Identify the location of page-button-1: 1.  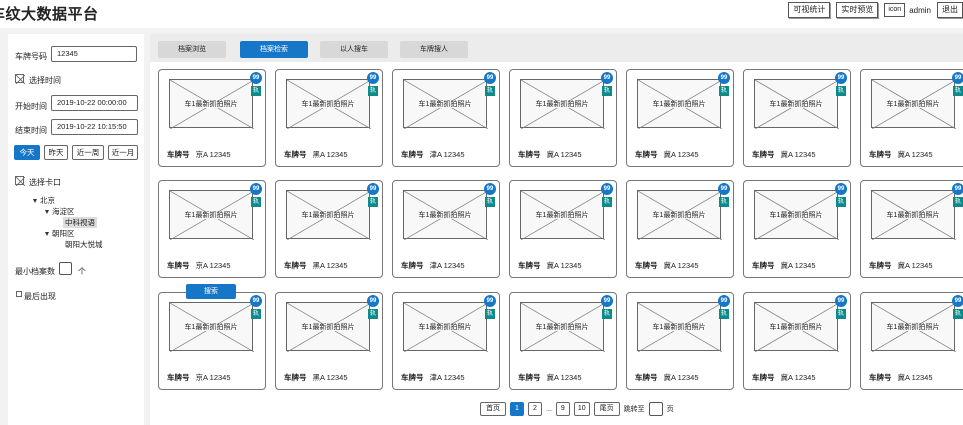
(517, 409).